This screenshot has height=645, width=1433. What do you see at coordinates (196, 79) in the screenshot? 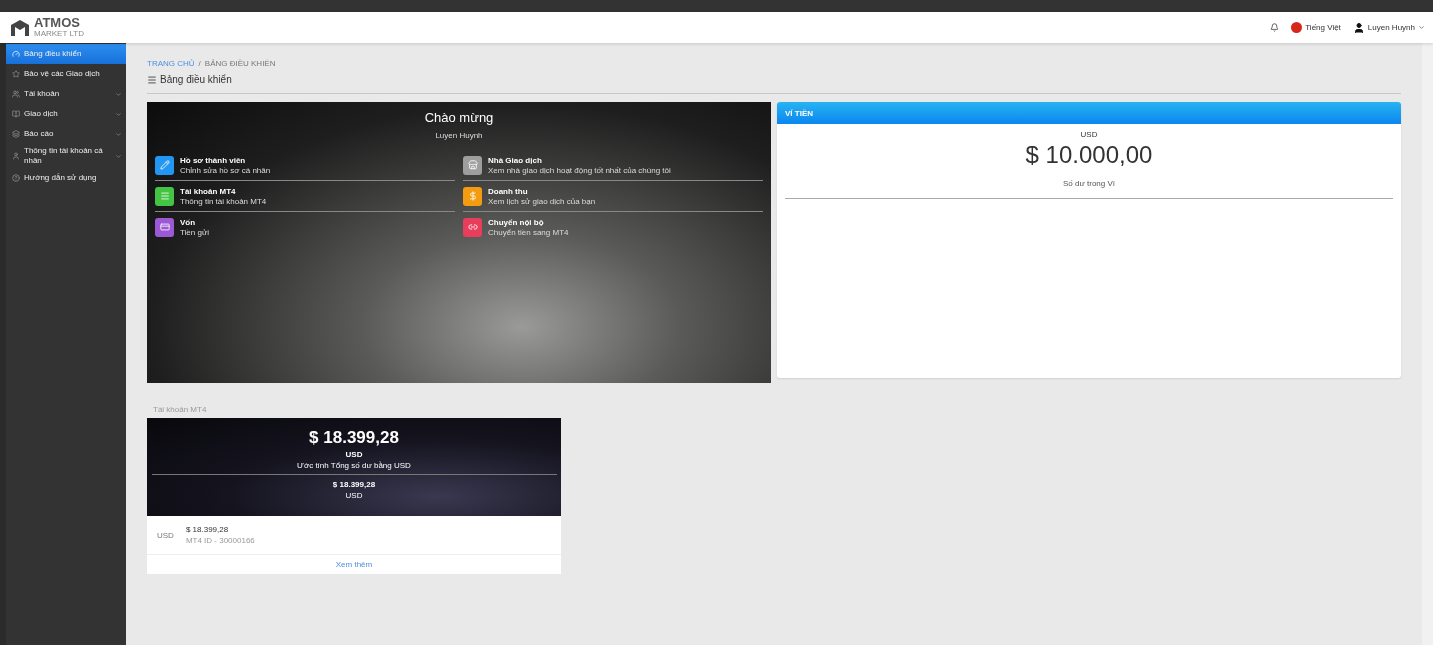
I see `page-title: Bảng điều khiển` at bounding box center [196, 79].